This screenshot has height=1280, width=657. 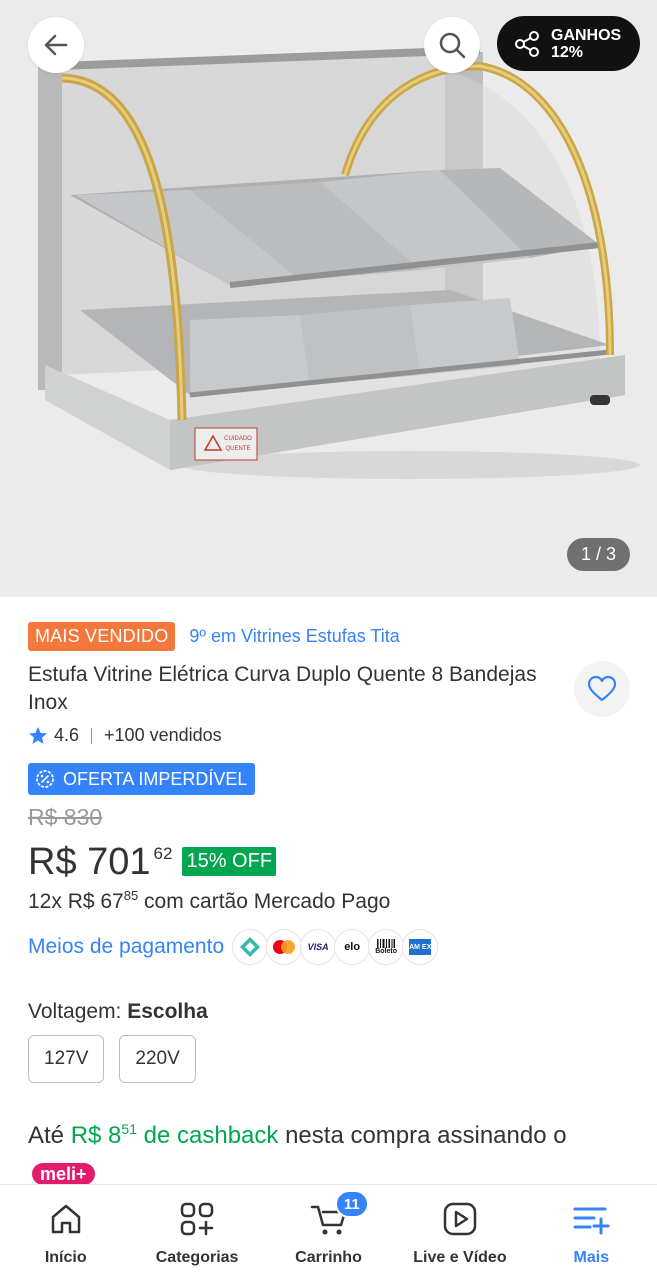 What do you see at coordinates (78, 1011) in the screenshot?
I see `voltage-label-text: Voltagem:` at bounding box center [78, 1011].